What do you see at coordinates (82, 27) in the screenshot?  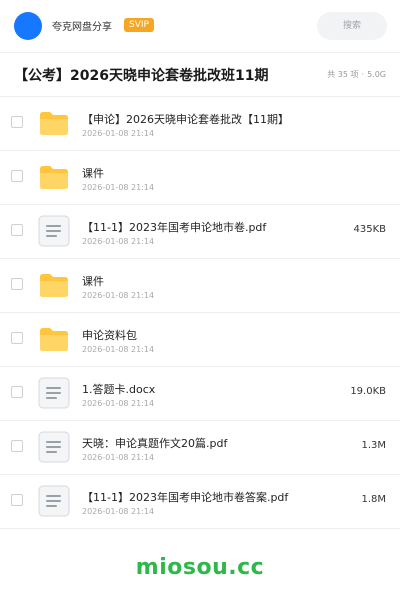 I see `brand-label: 夸克网盘分享` at bounding box center [82, 27].